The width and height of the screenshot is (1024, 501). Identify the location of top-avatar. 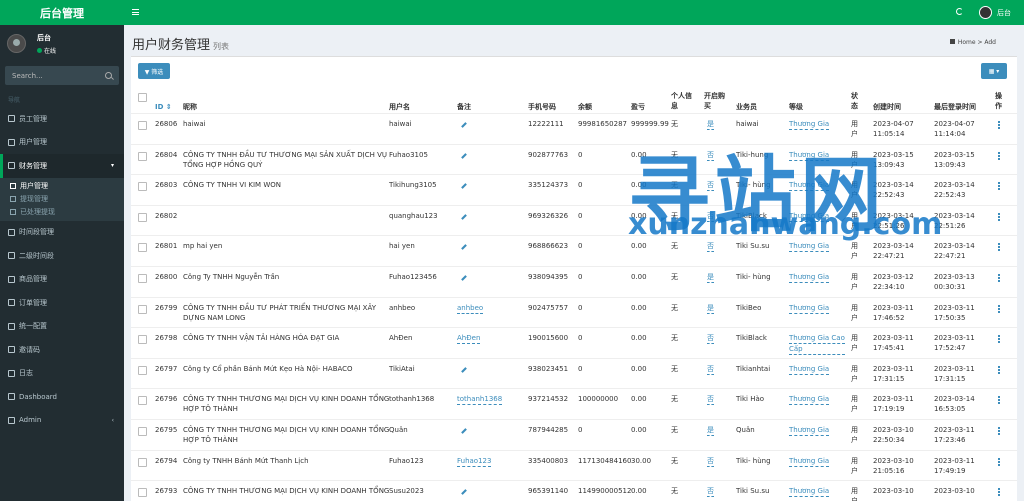
(985, 12).